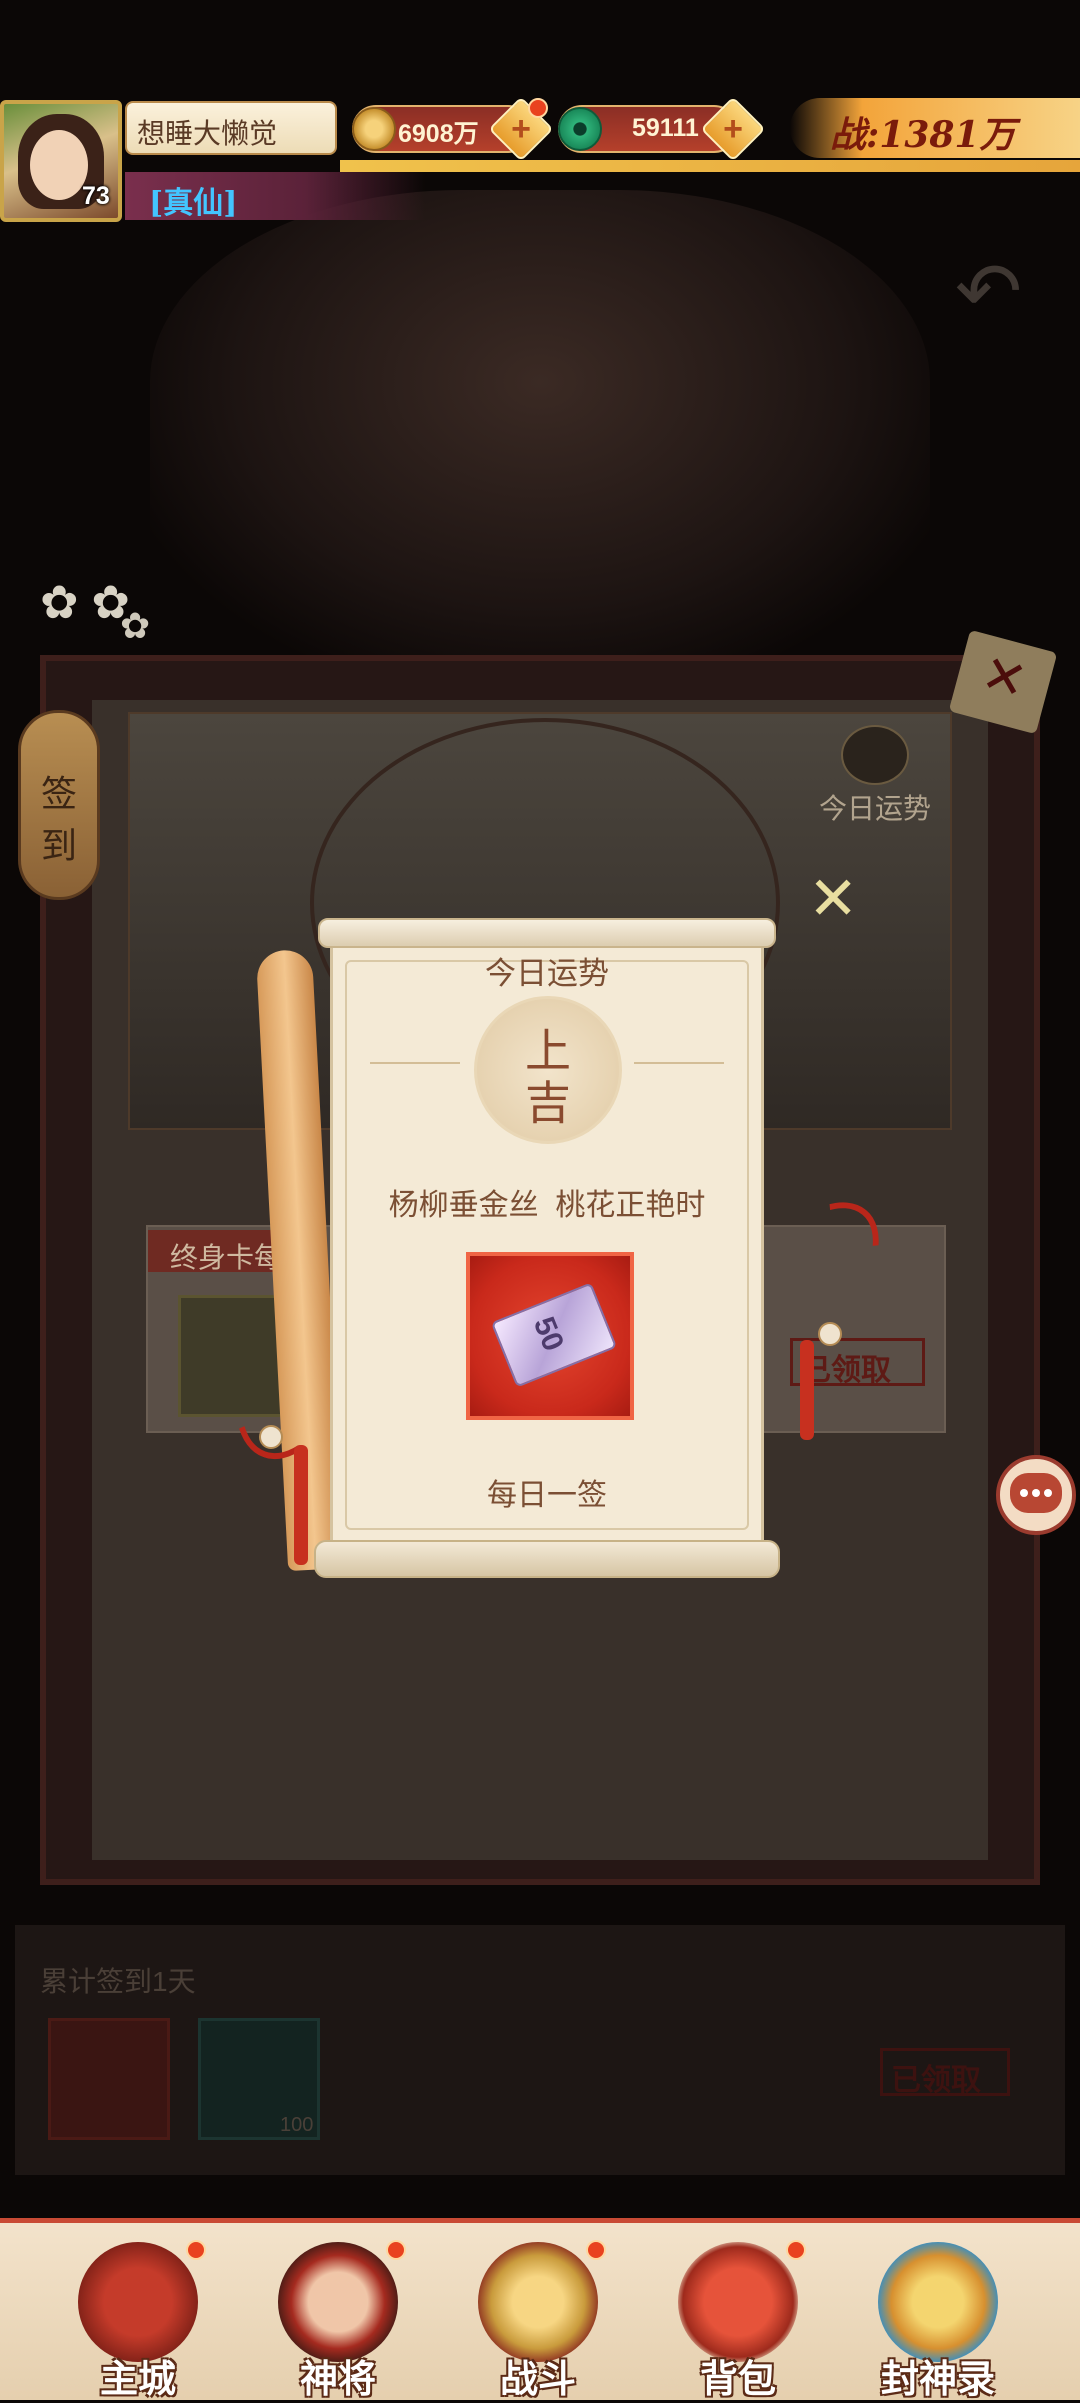 The width and height of the screenshot is (1080, 2403). I want to click on nav-label: 神将, so click(337, 2378).